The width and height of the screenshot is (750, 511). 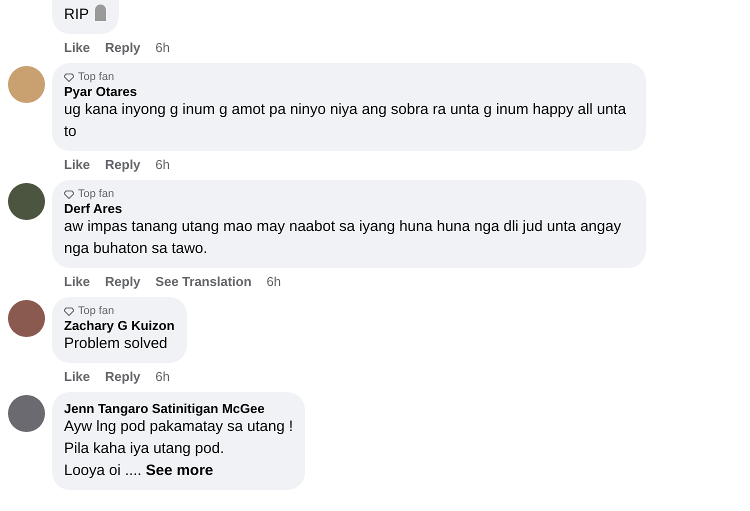 What do you see at coordinates (343, 238) in the screenshot?
I see `comment-text: aw impas tanang utang mao may naabot sa iyang huna huna nga dli jud unta angay nga buhaton sa tawo.` at bounding box center [343, 238].